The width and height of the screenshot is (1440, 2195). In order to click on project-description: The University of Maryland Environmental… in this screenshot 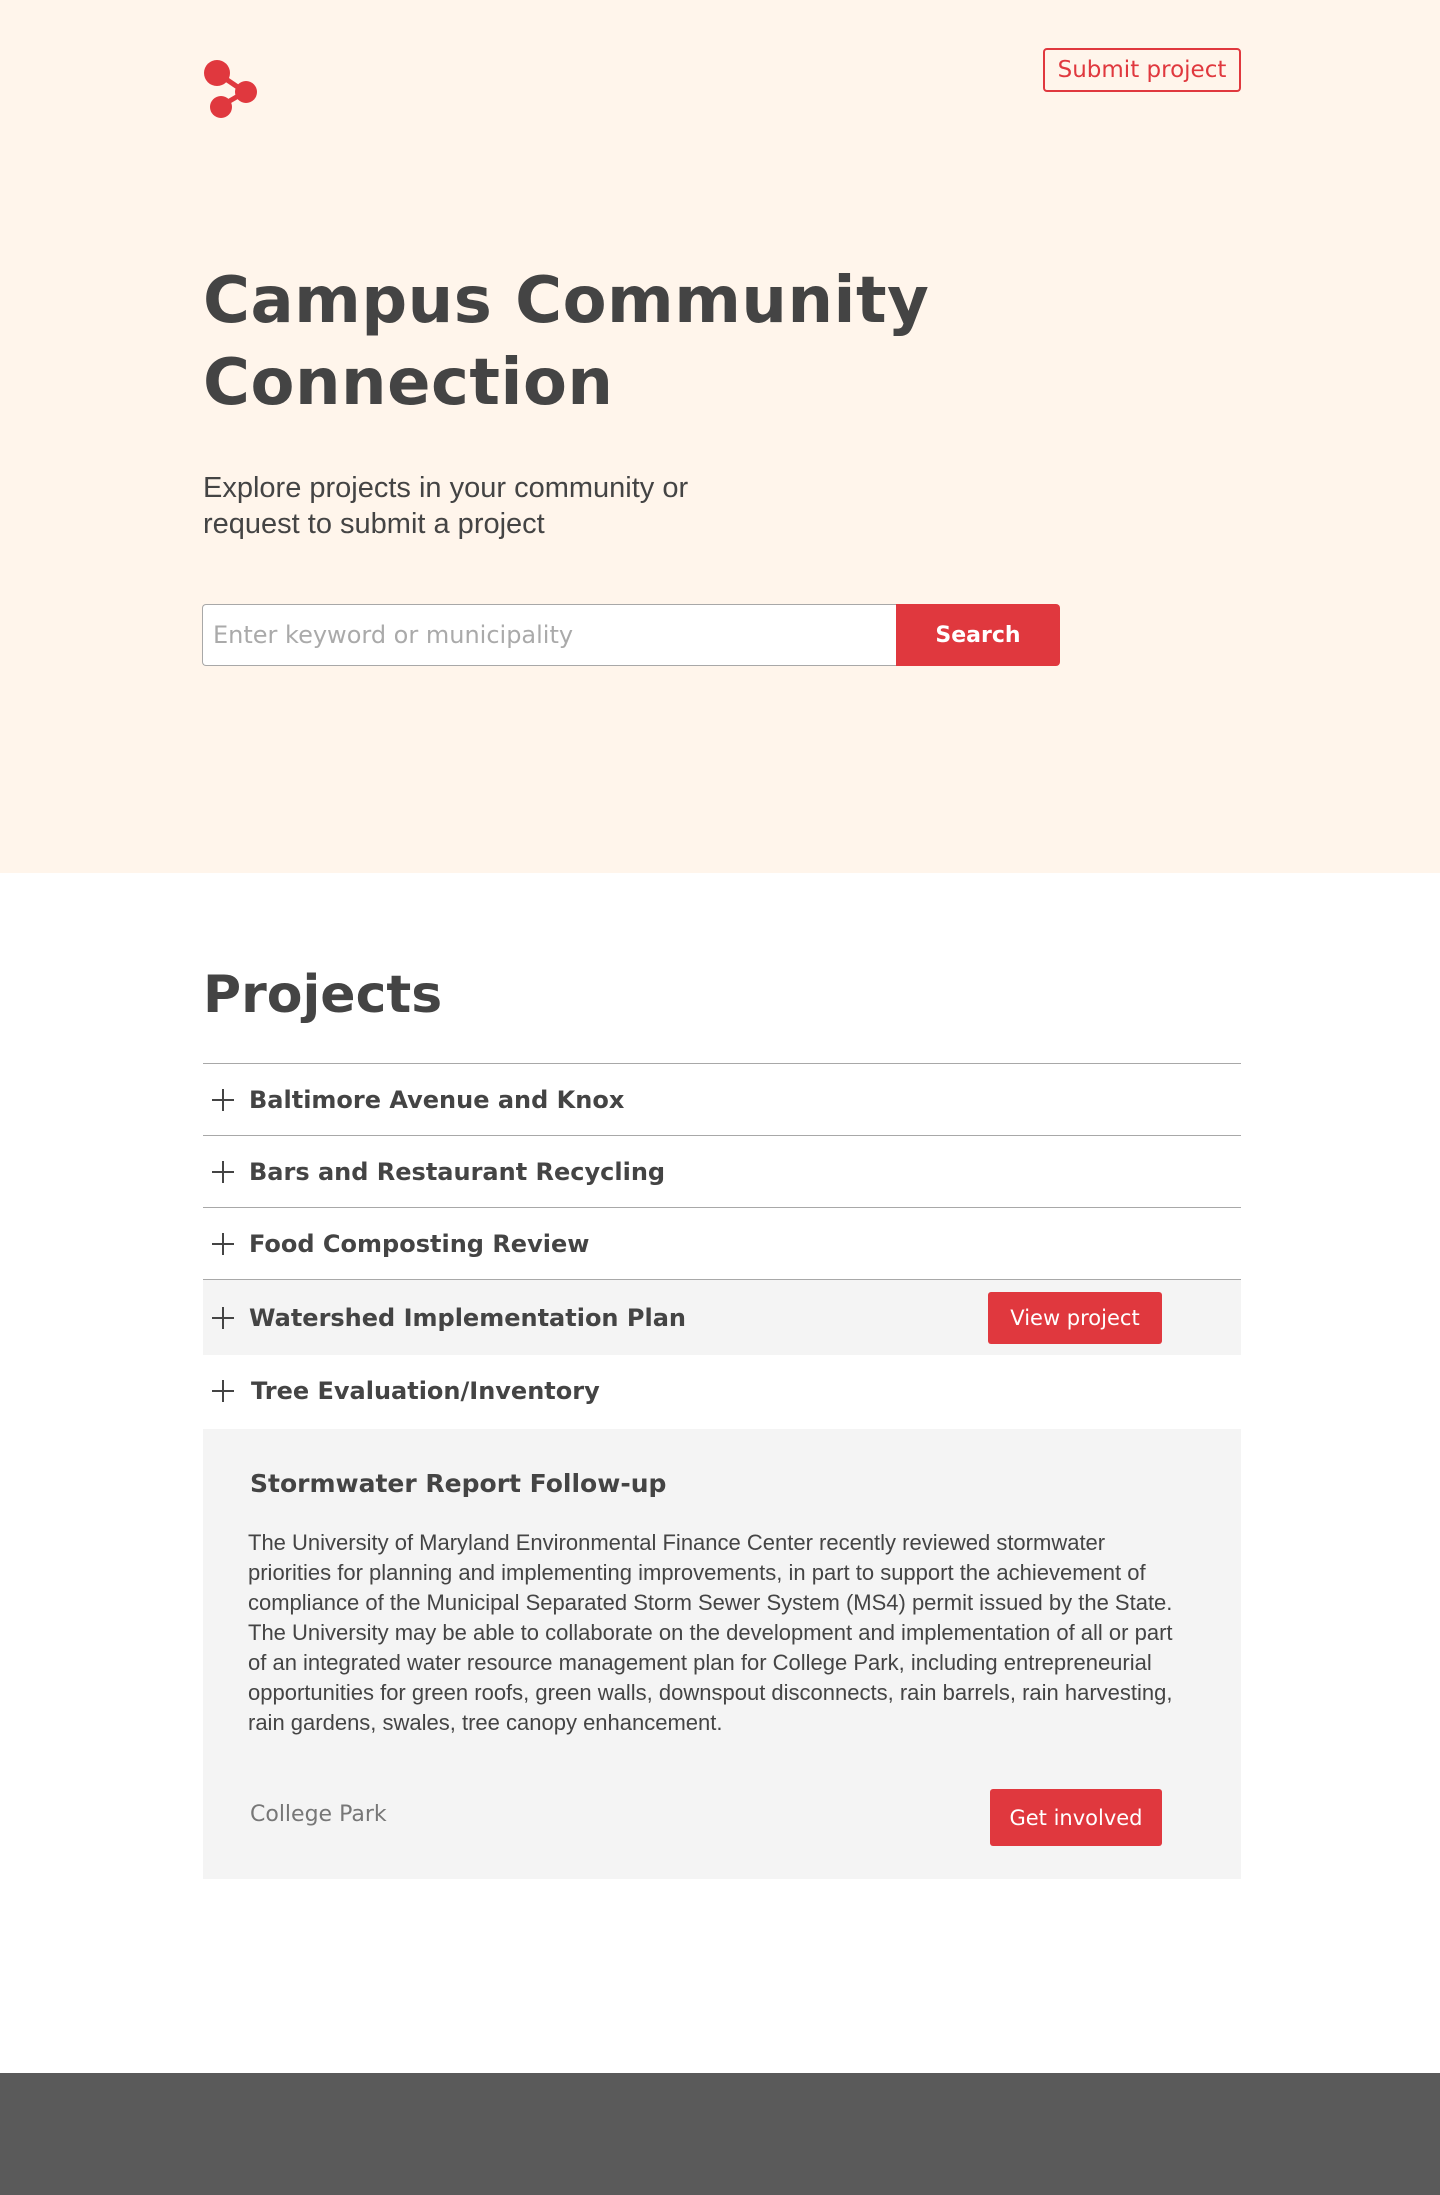, I will do `click(710, 1632)`.